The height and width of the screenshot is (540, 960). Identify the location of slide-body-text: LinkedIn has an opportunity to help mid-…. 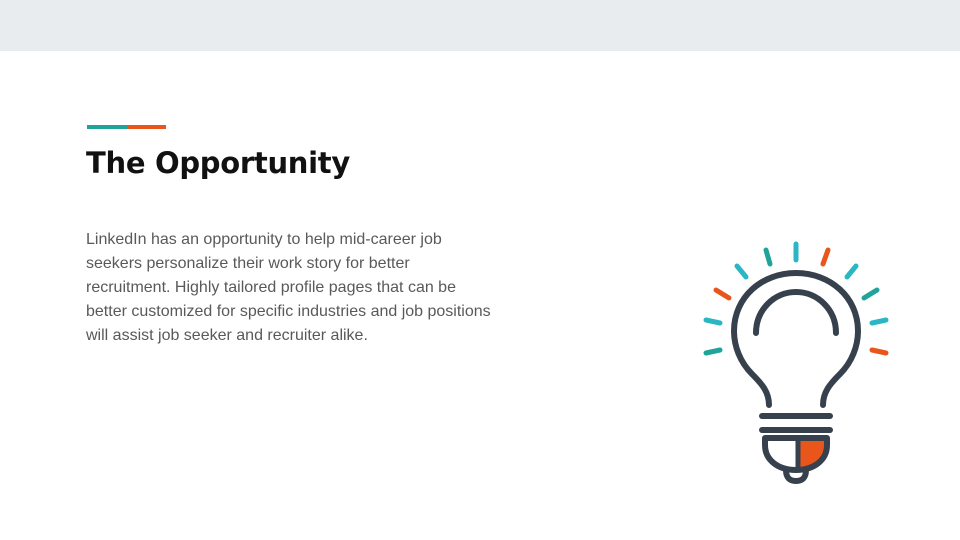
(288, 287).